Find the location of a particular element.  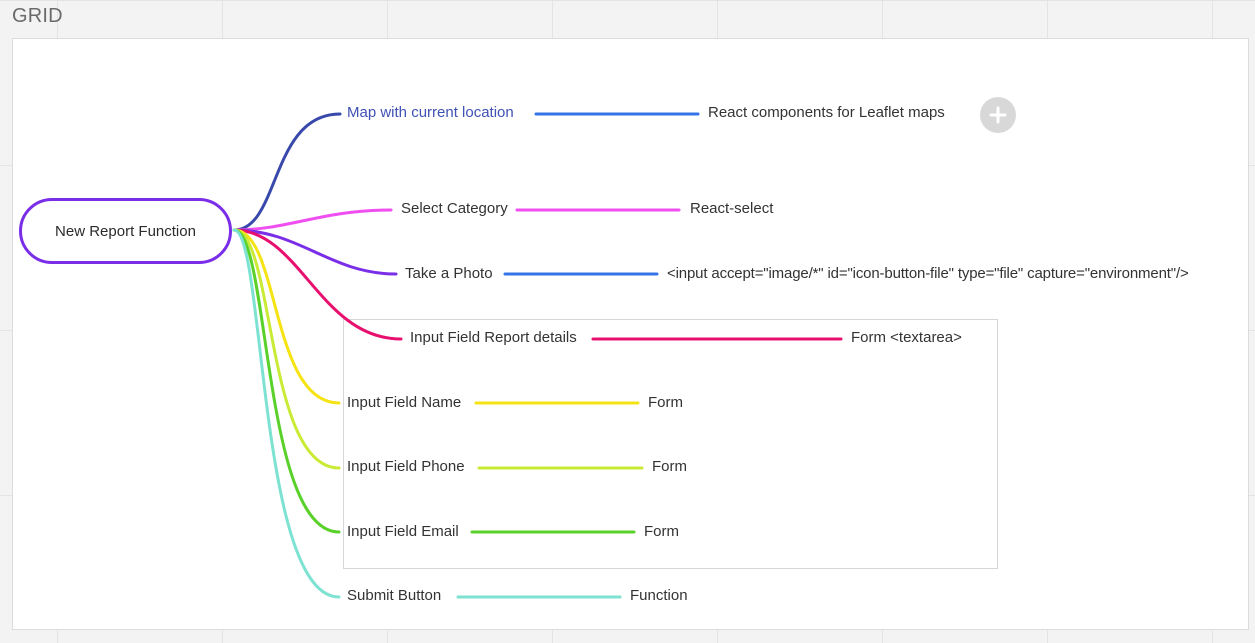

child-label: React-select is located at coordinates (731, 209).